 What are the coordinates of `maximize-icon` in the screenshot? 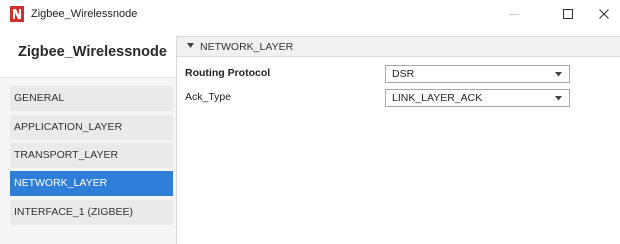 It's located at (568, 14).